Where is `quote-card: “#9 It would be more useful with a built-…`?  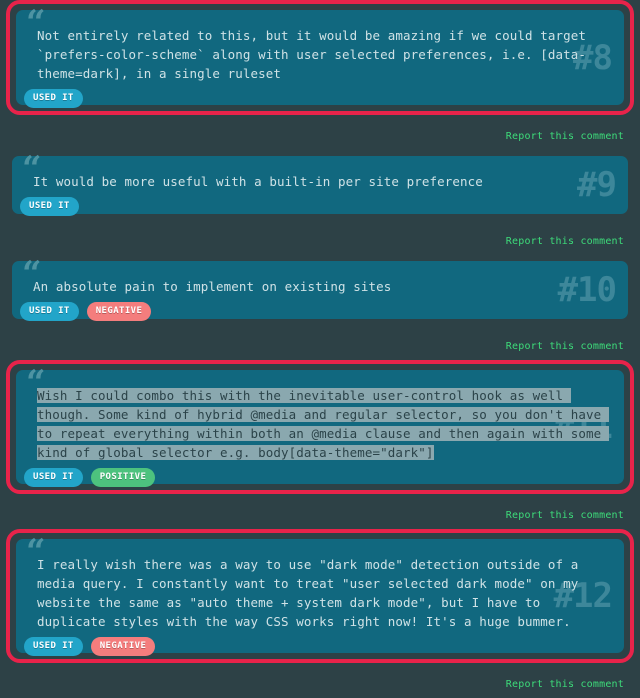 quote-card: “#9 It would be more useful with a built-… is located at coordinates (320, 184).